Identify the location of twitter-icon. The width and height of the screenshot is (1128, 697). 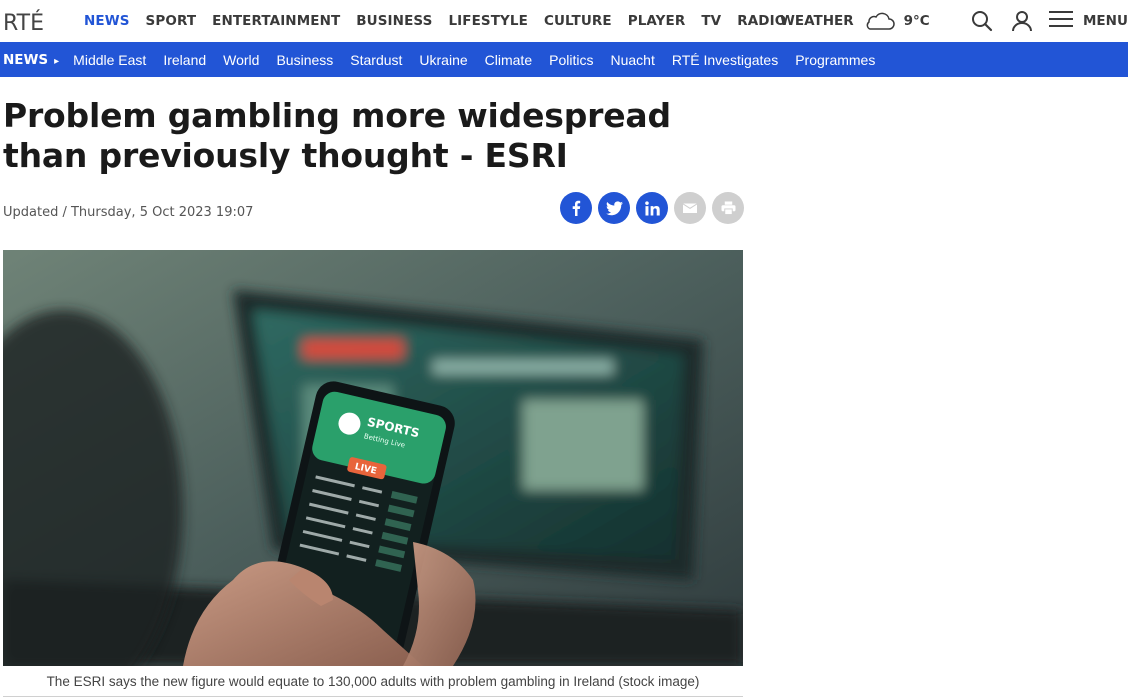
(614, 207).